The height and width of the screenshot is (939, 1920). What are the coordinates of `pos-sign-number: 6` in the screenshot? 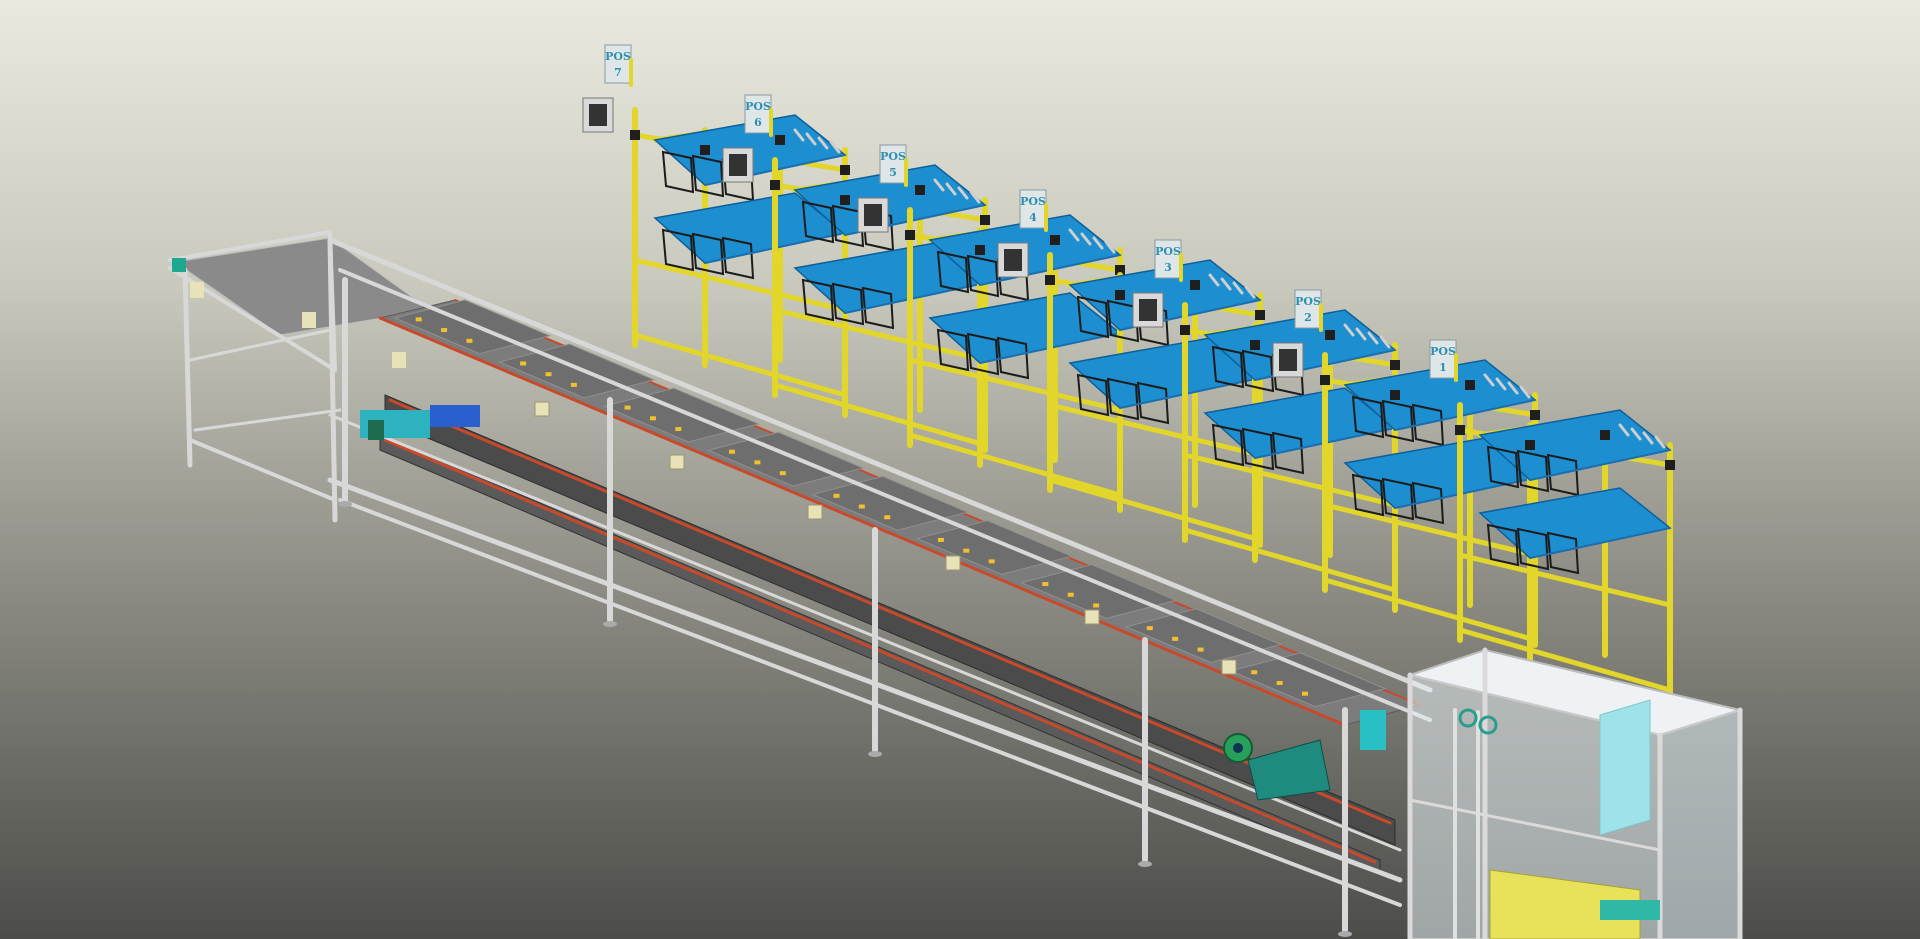 It's located at (758, 122).